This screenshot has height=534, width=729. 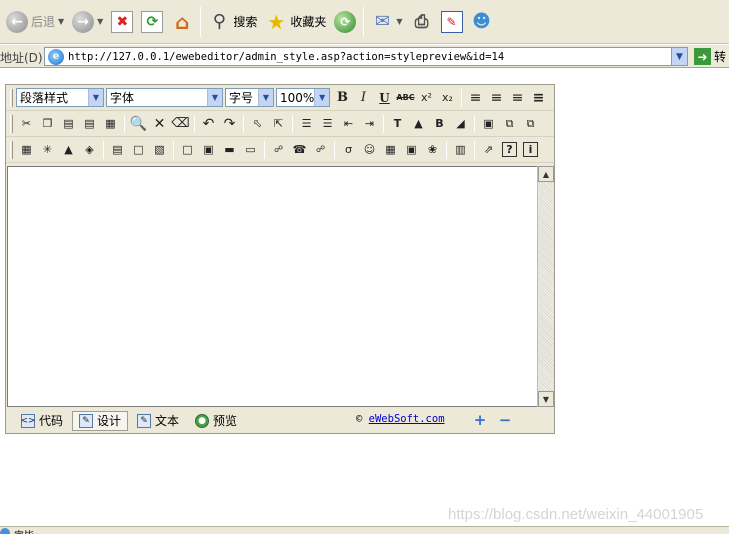 What do you see at coordinates (480, 420) in the screenshot?
I see `enlarge-plus-icon: +` at bounding box center [480, 420].